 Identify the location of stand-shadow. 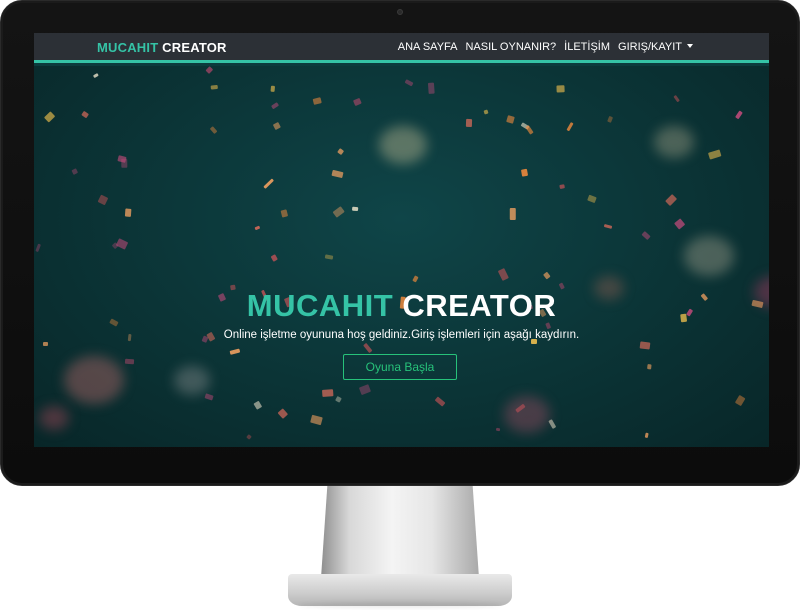
(400, 605).